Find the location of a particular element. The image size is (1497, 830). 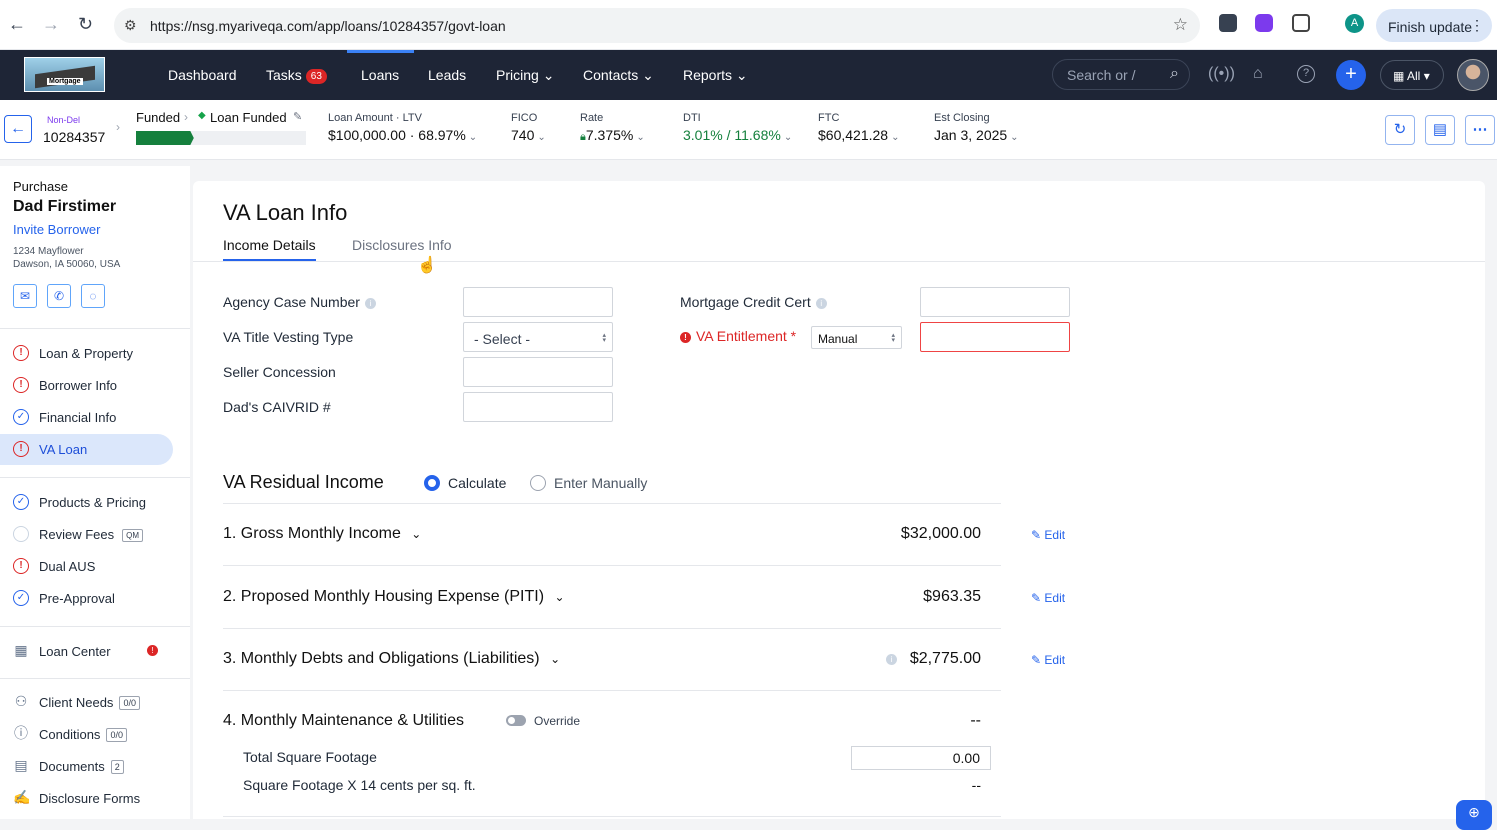

sidebar-item-loan-property: ! Loan & Property is located at coordinates (86, 353).